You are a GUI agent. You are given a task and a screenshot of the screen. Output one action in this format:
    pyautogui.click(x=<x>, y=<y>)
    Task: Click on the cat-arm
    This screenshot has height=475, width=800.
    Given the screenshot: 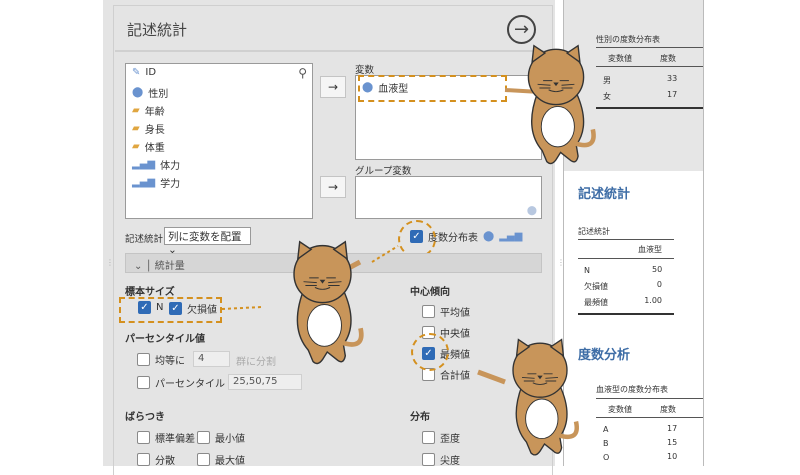 What is the action you would take?
    pyautogui.click(x=491, y=377)
    